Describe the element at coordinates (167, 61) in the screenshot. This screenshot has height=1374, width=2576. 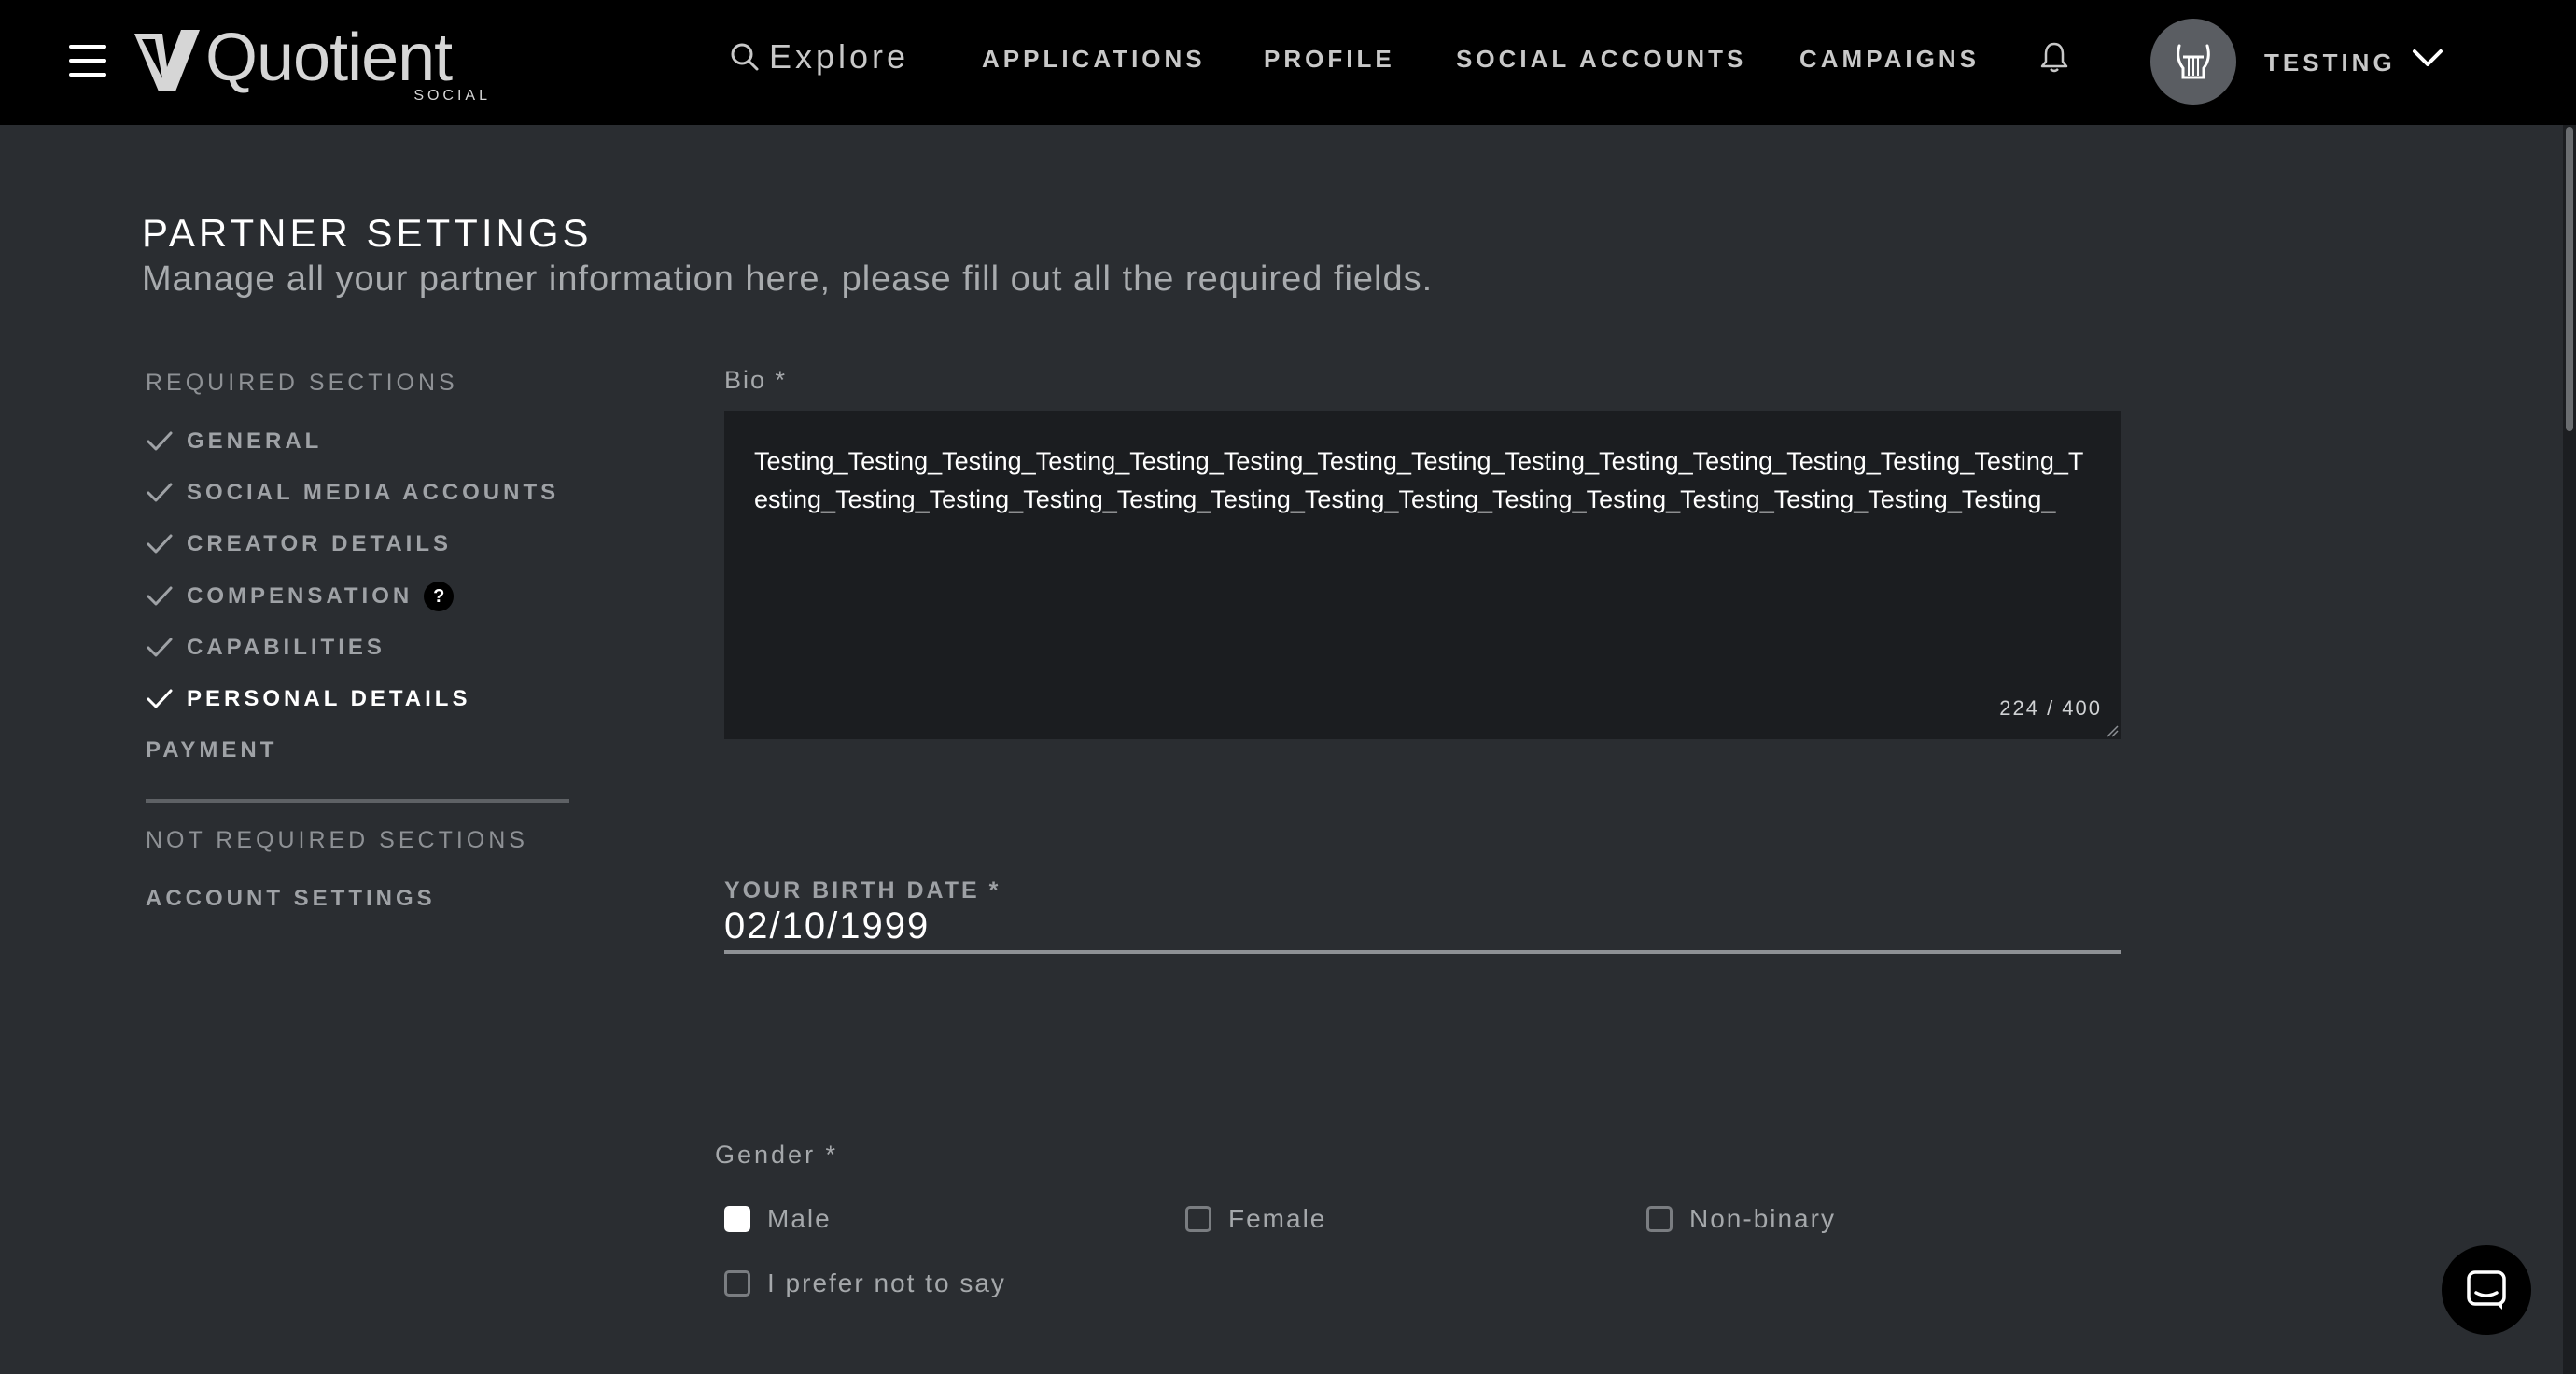
I see `logo-mark-icon` at that location.